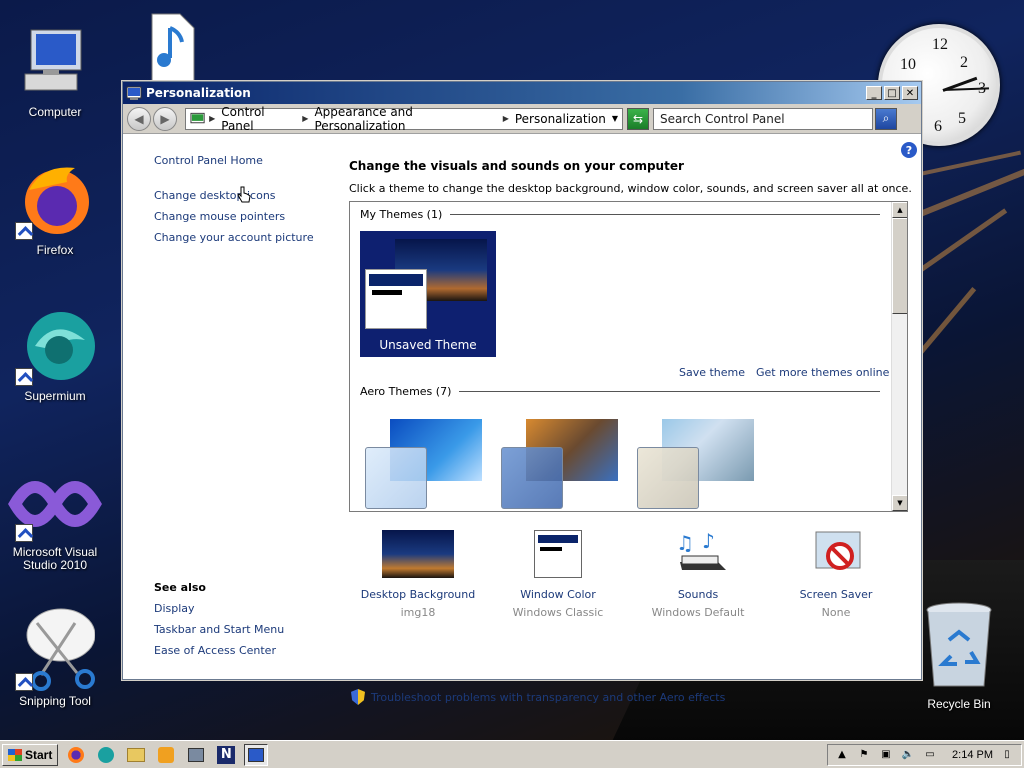  I want to click on theme-name: Unsaved Theme, so click(428, 345).